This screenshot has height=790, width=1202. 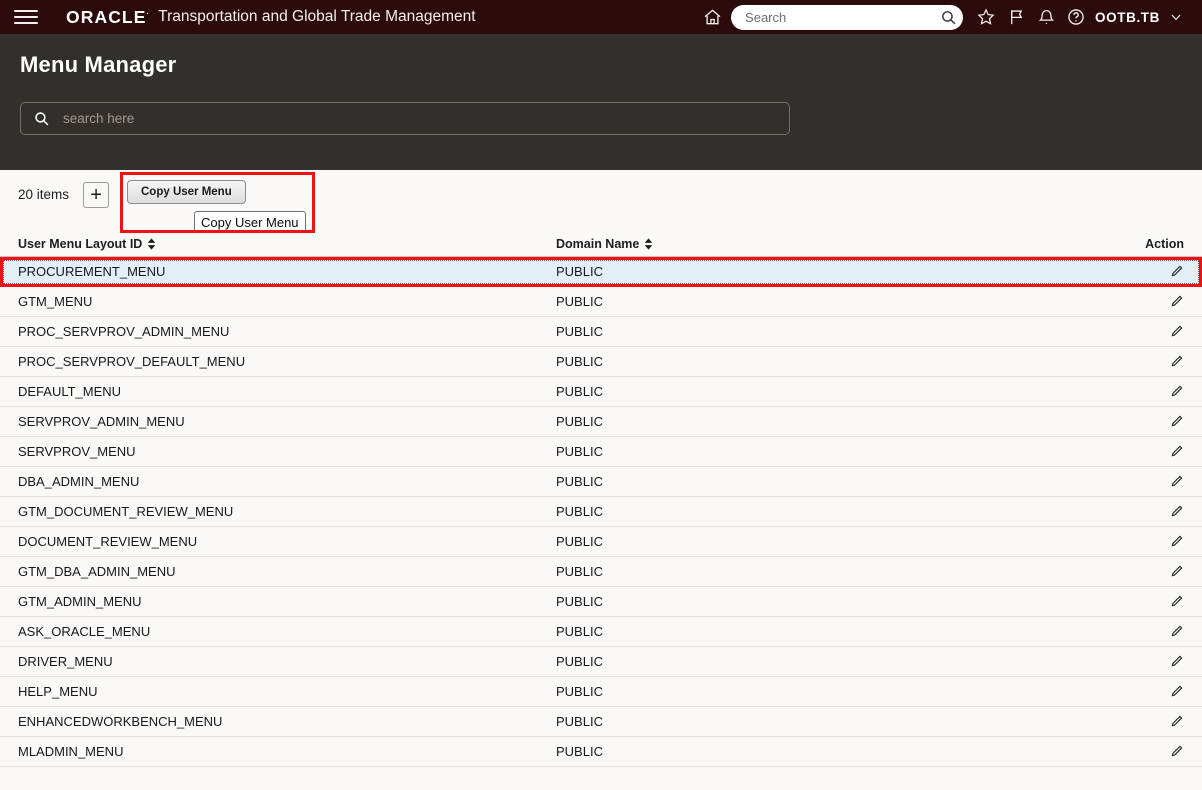 What do you see at coordinates (845, 244) in the screenshot?
I see `column-header-domain-name: Domain Name` at bounding box center [845, 244].